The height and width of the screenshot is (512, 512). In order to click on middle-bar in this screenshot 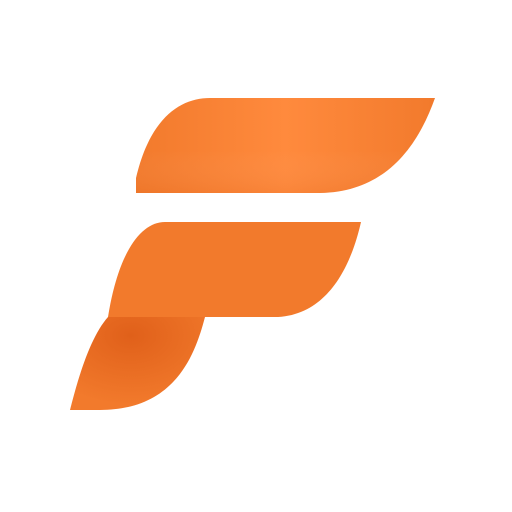, I will do `click(234, 269)`.